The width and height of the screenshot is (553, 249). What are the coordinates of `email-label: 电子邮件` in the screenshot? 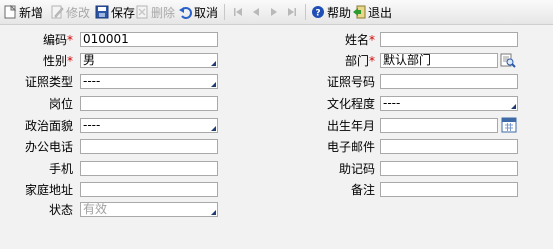 It's located at (350, 147).